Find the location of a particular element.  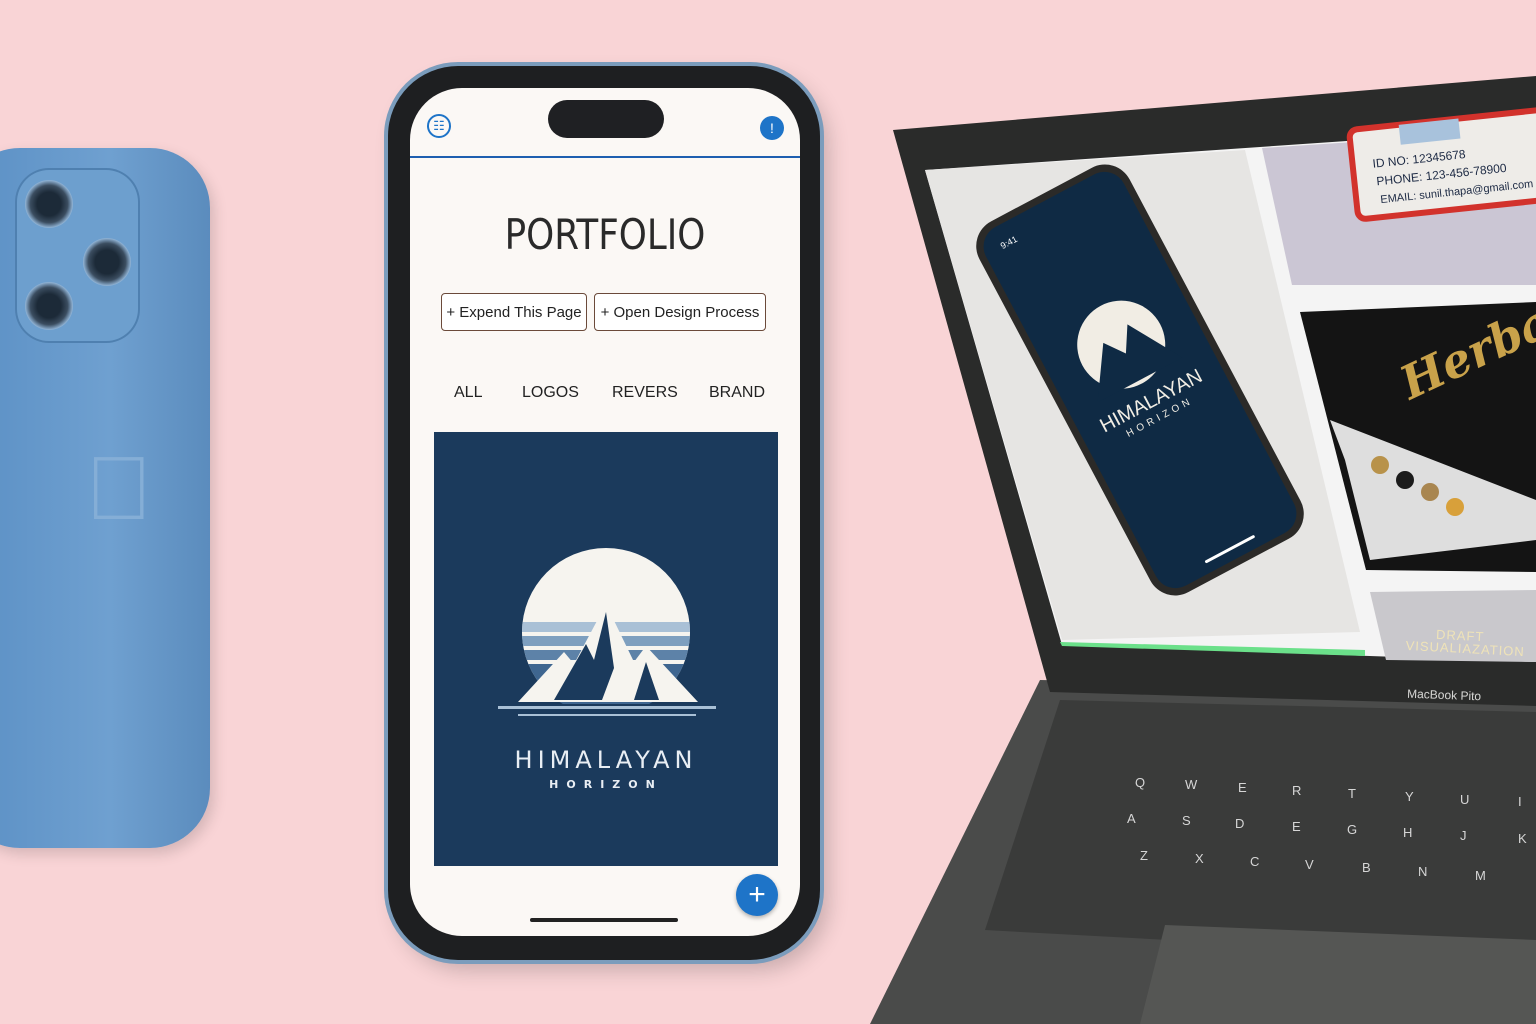

key-t: T is located at coordinates (1352, 793).